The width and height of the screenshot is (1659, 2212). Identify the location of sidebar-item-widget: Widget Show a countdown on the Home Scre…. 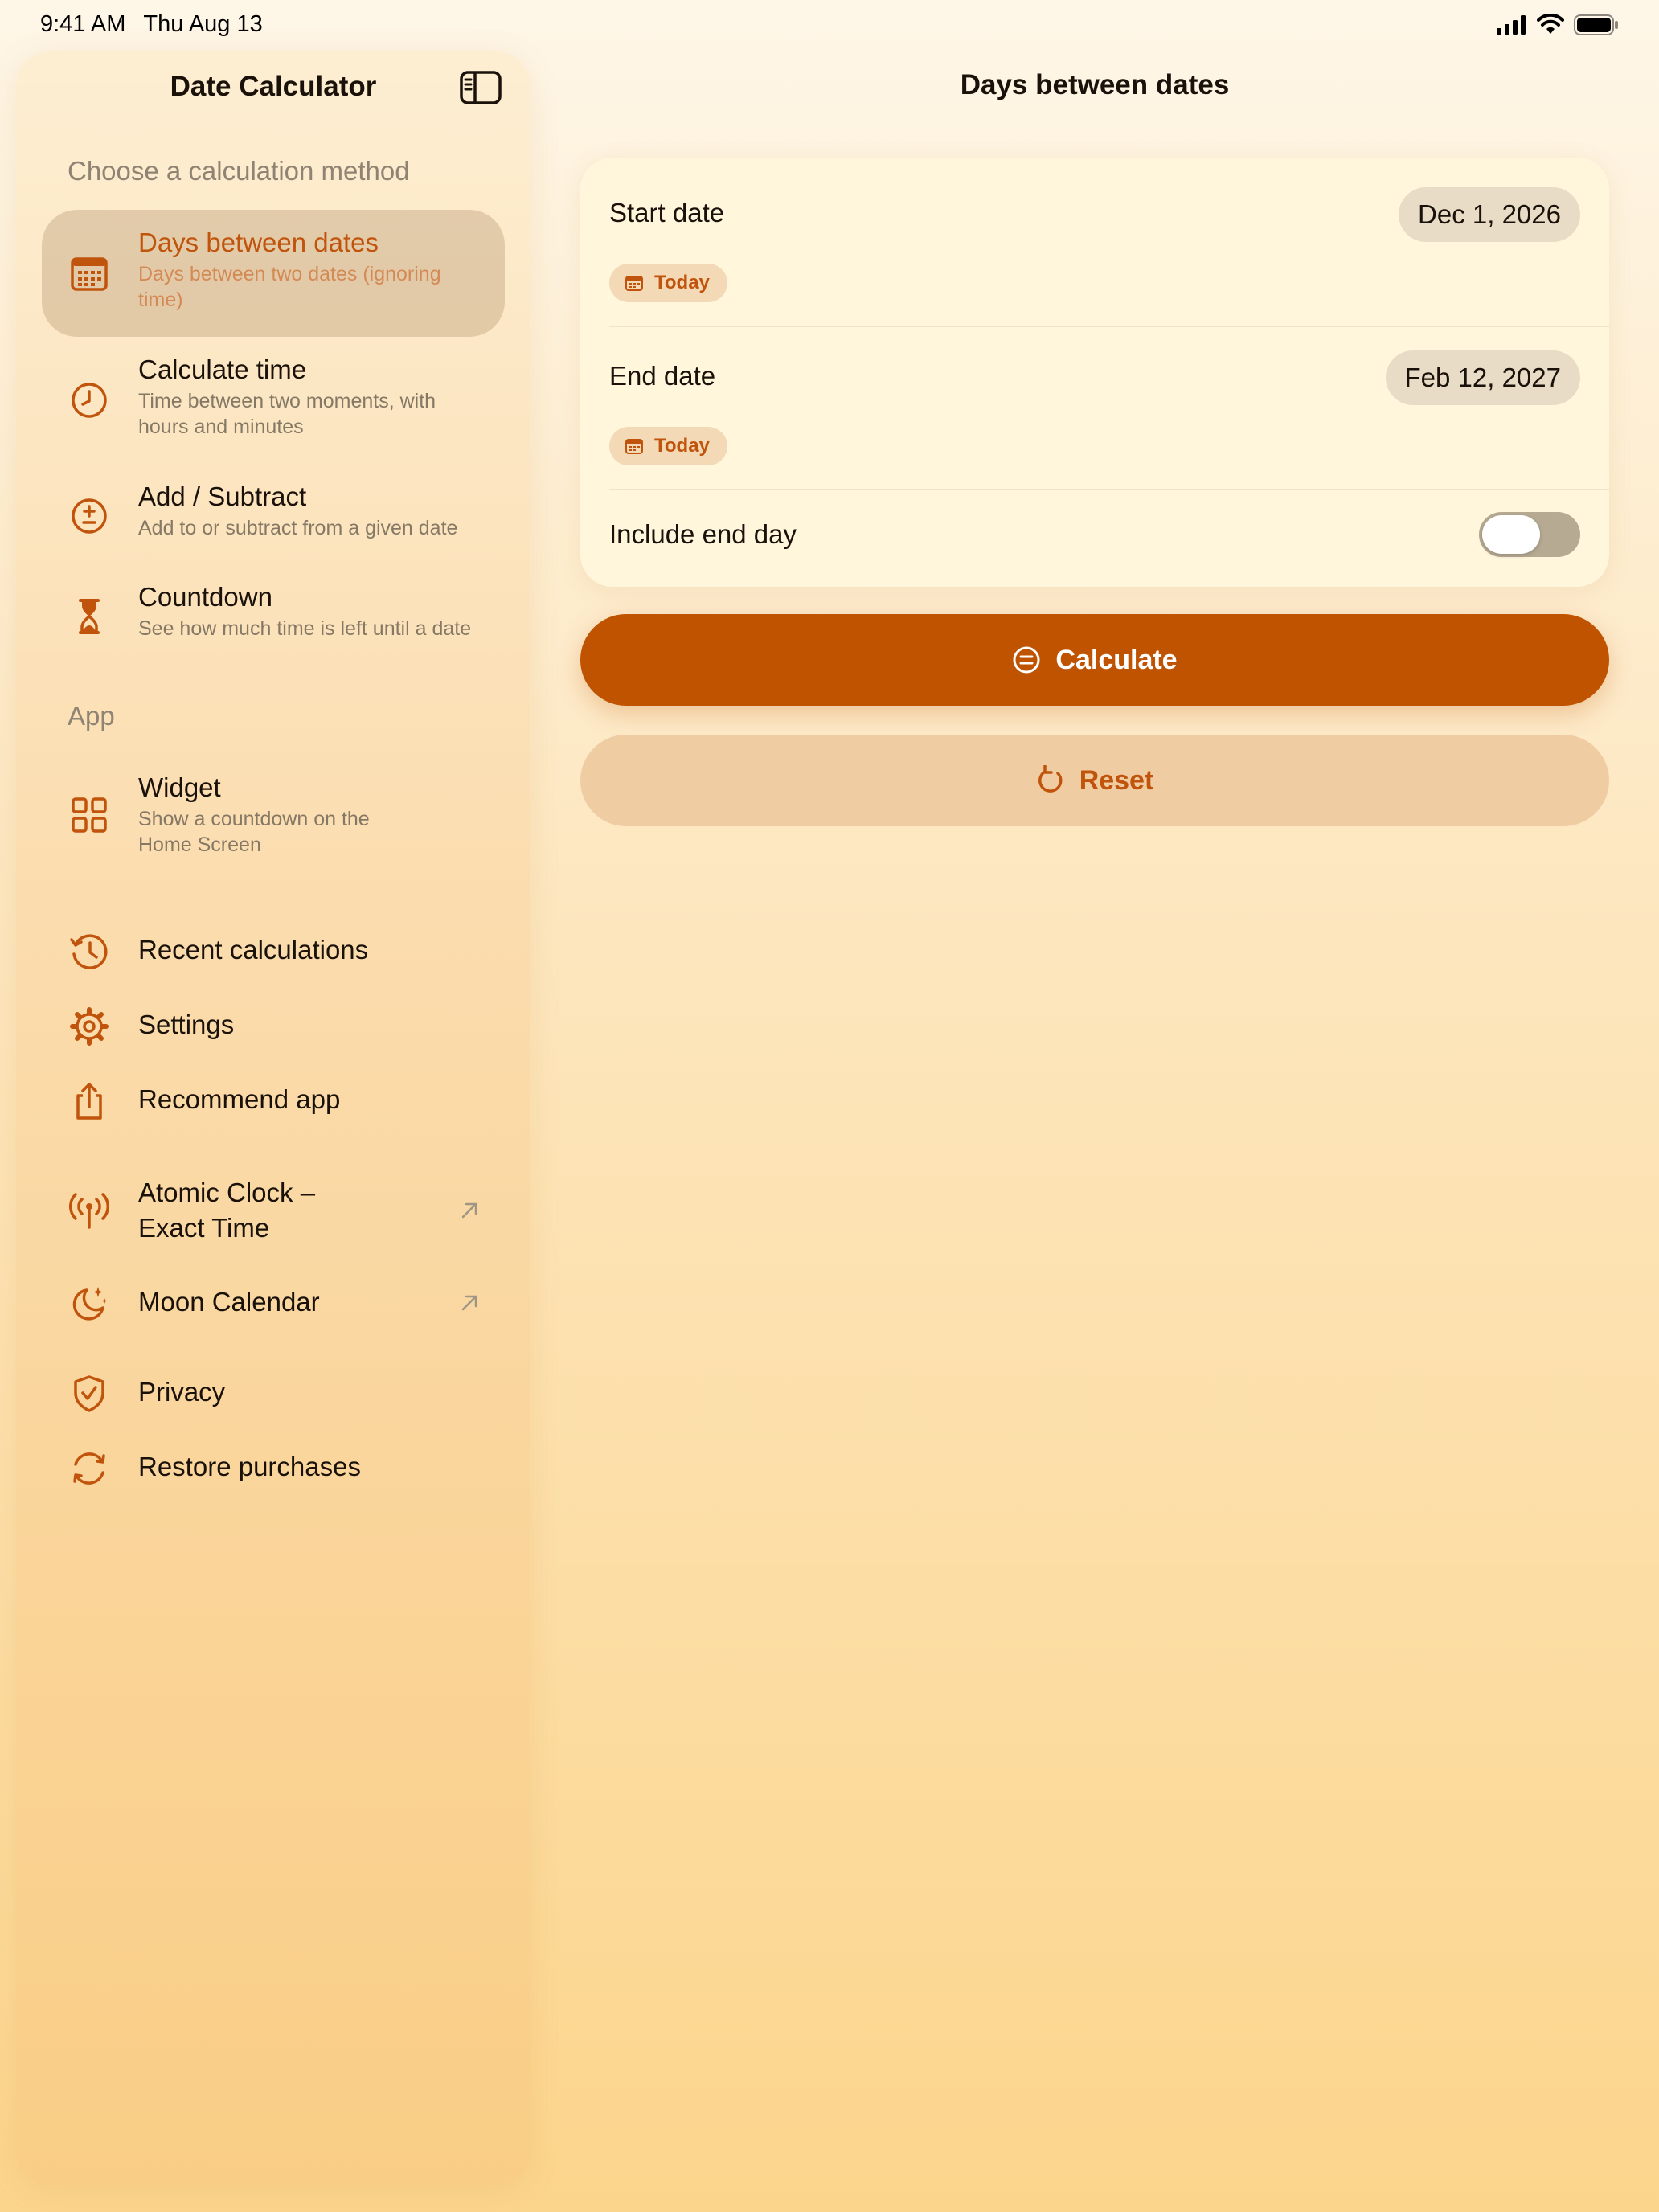
(273, 815).